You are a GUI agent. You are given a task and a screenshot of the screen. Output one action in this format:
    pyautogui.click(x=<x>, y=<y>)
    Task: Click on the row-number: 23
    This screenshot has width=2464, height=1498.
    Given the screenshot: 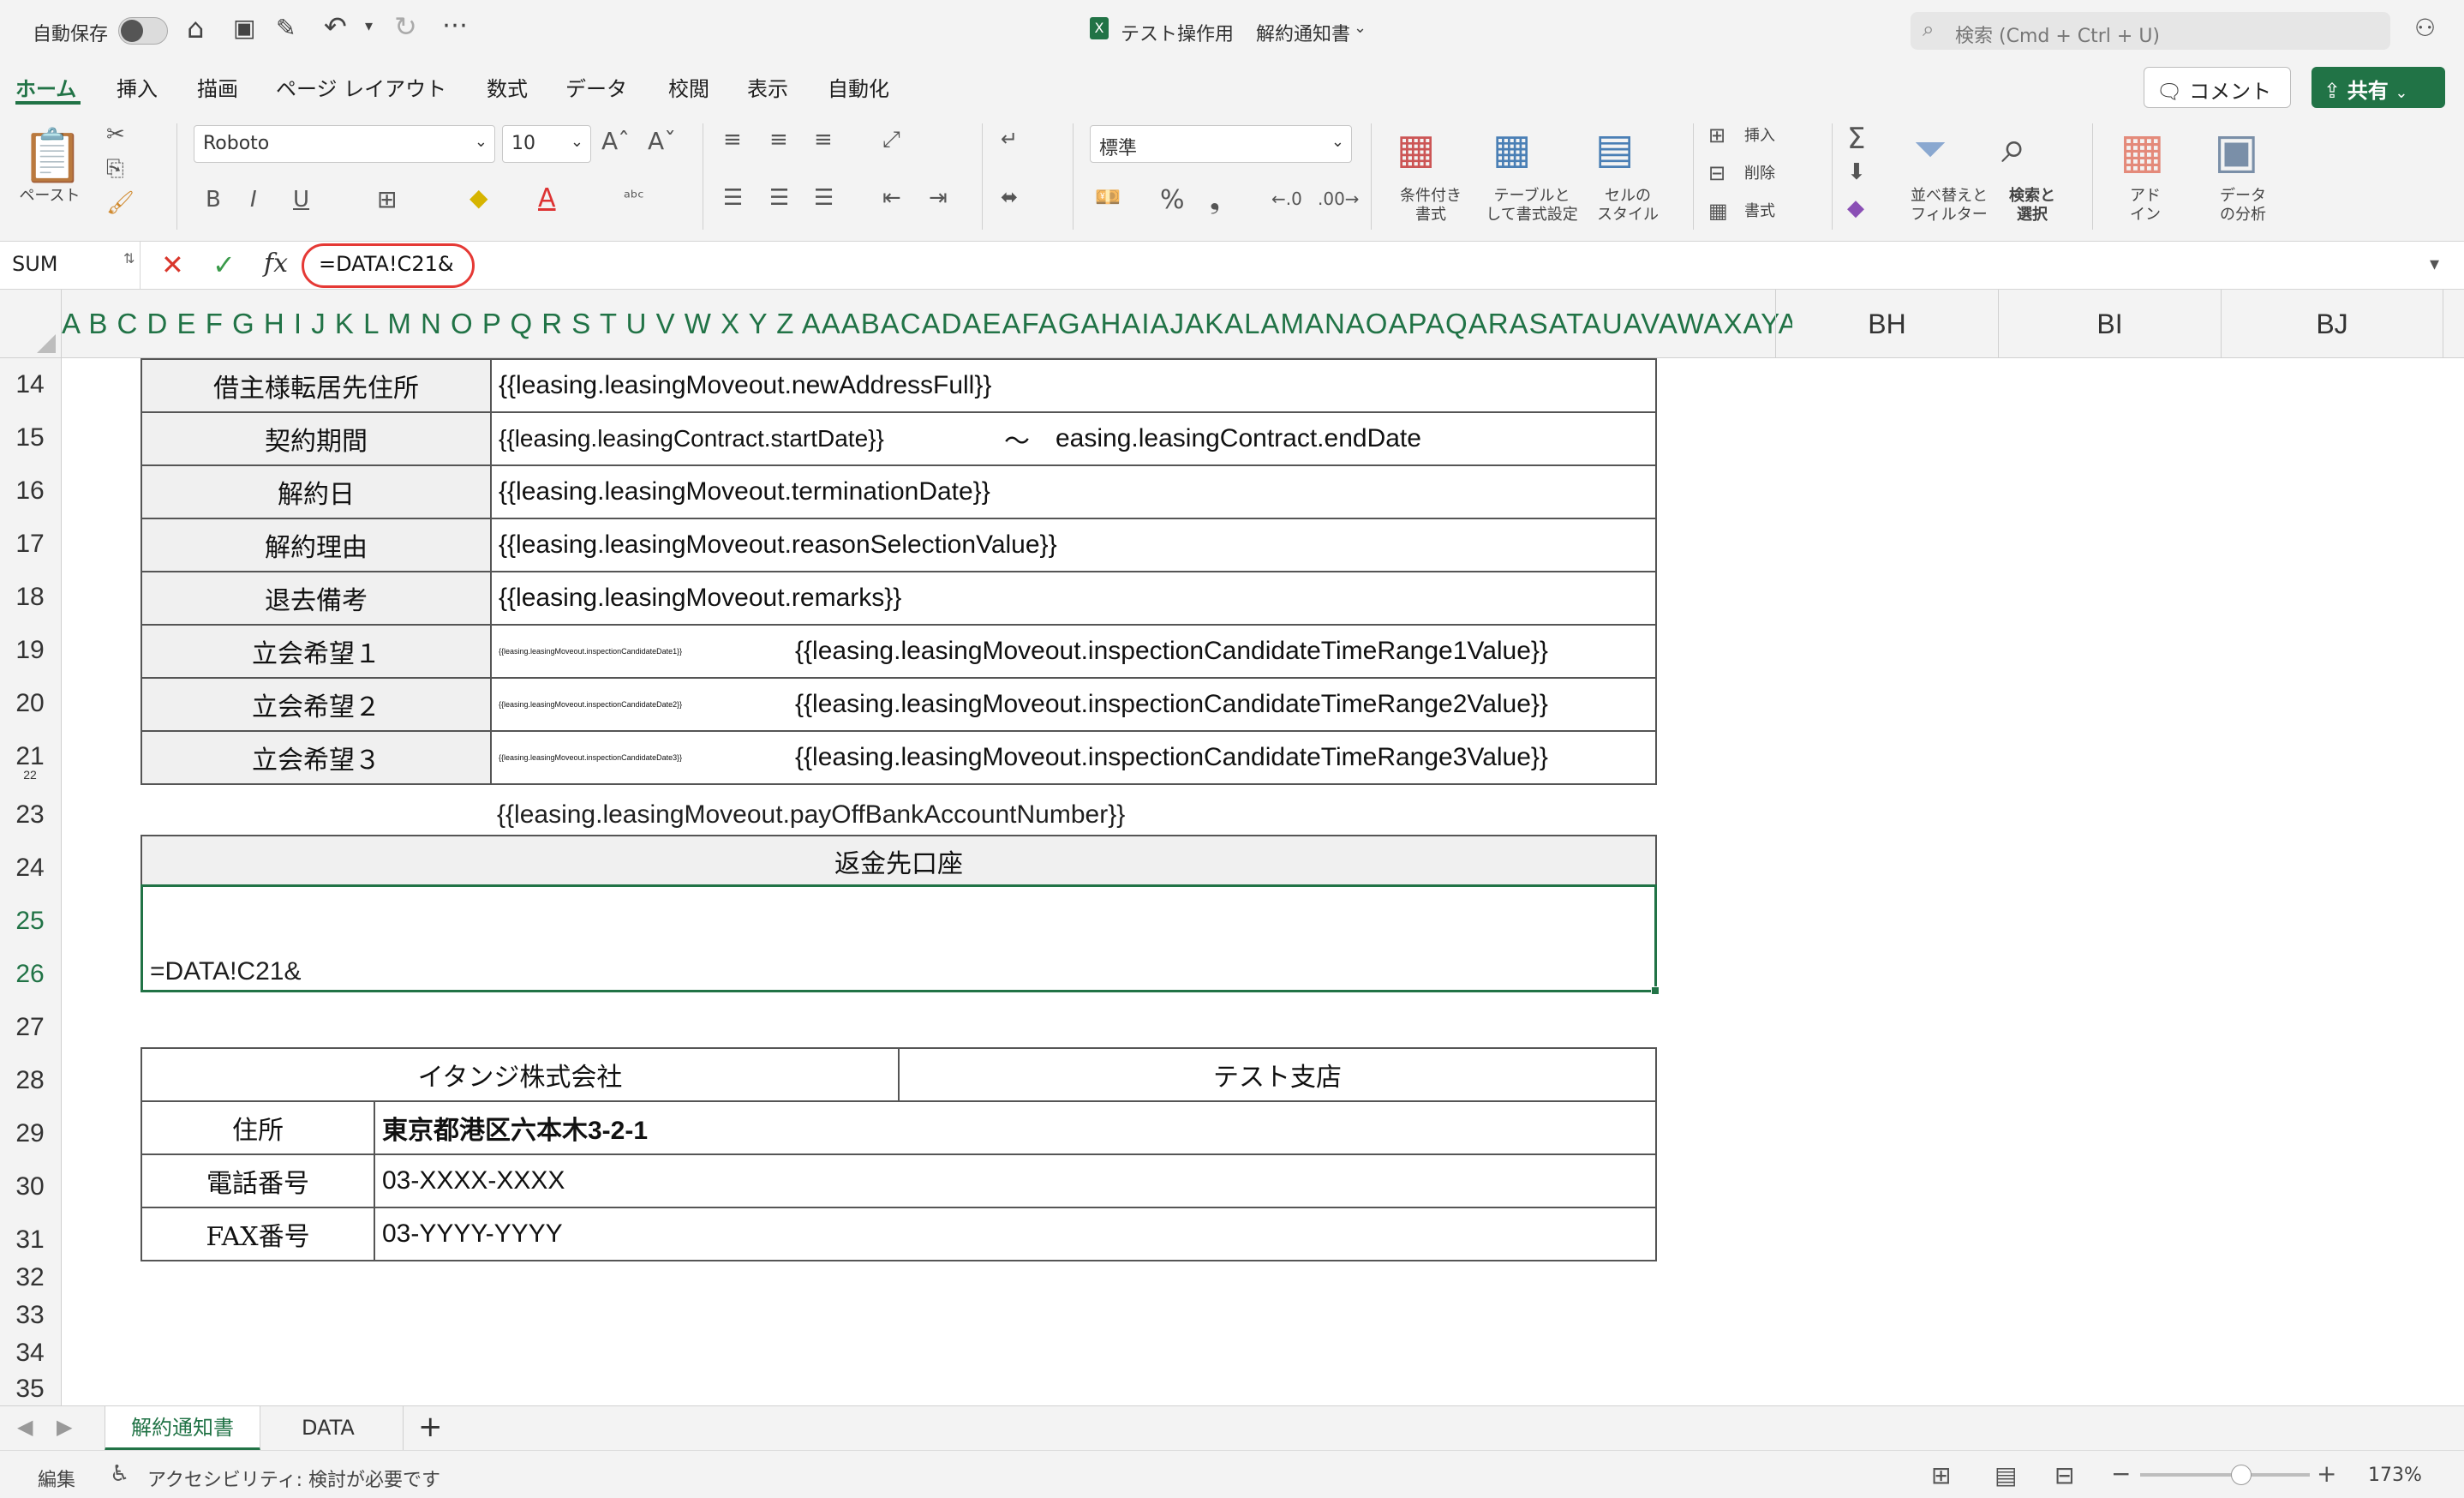 What is the action you would take?
    pyautogui.click(x=30, y=815)
    